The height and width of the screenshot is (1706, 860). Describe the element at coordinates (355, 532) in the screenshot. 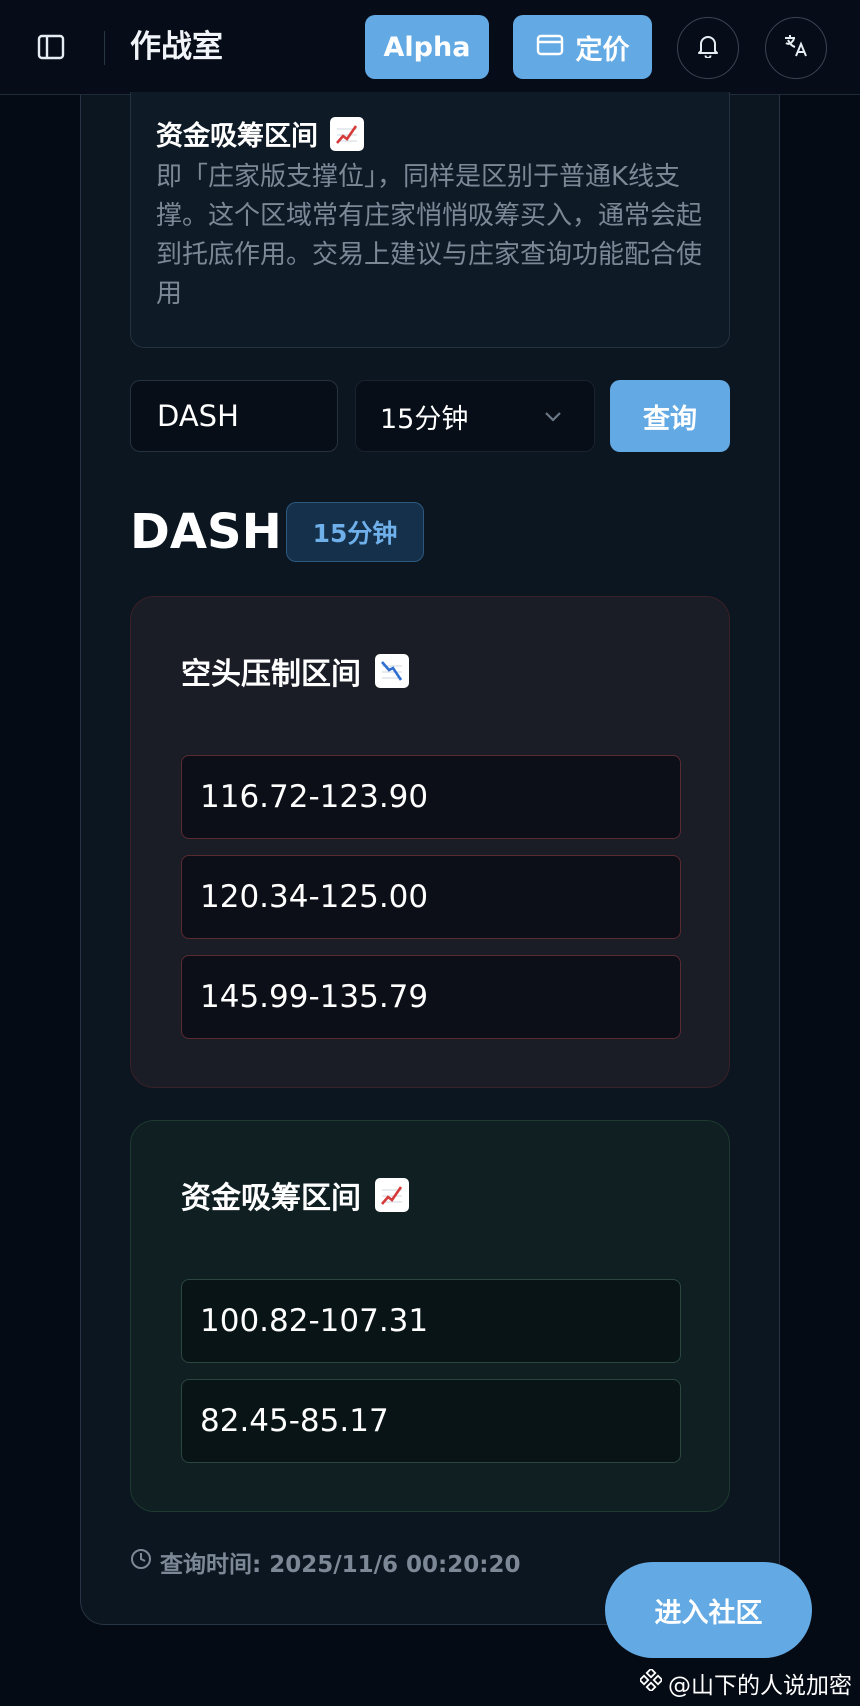

I see `result-interval-badge: 15分钟` at that location.